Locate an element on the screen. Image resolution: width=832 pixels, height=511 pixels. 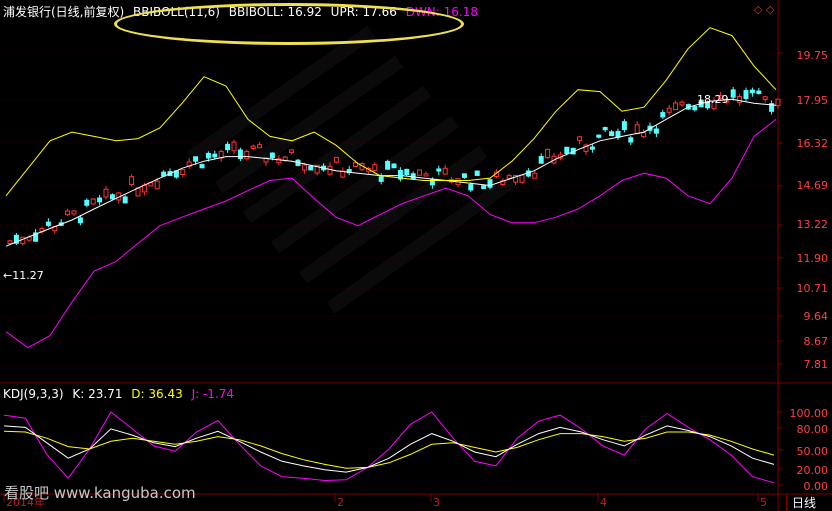
price-axis-label: 8.67 is located at coordinates (816, 341).